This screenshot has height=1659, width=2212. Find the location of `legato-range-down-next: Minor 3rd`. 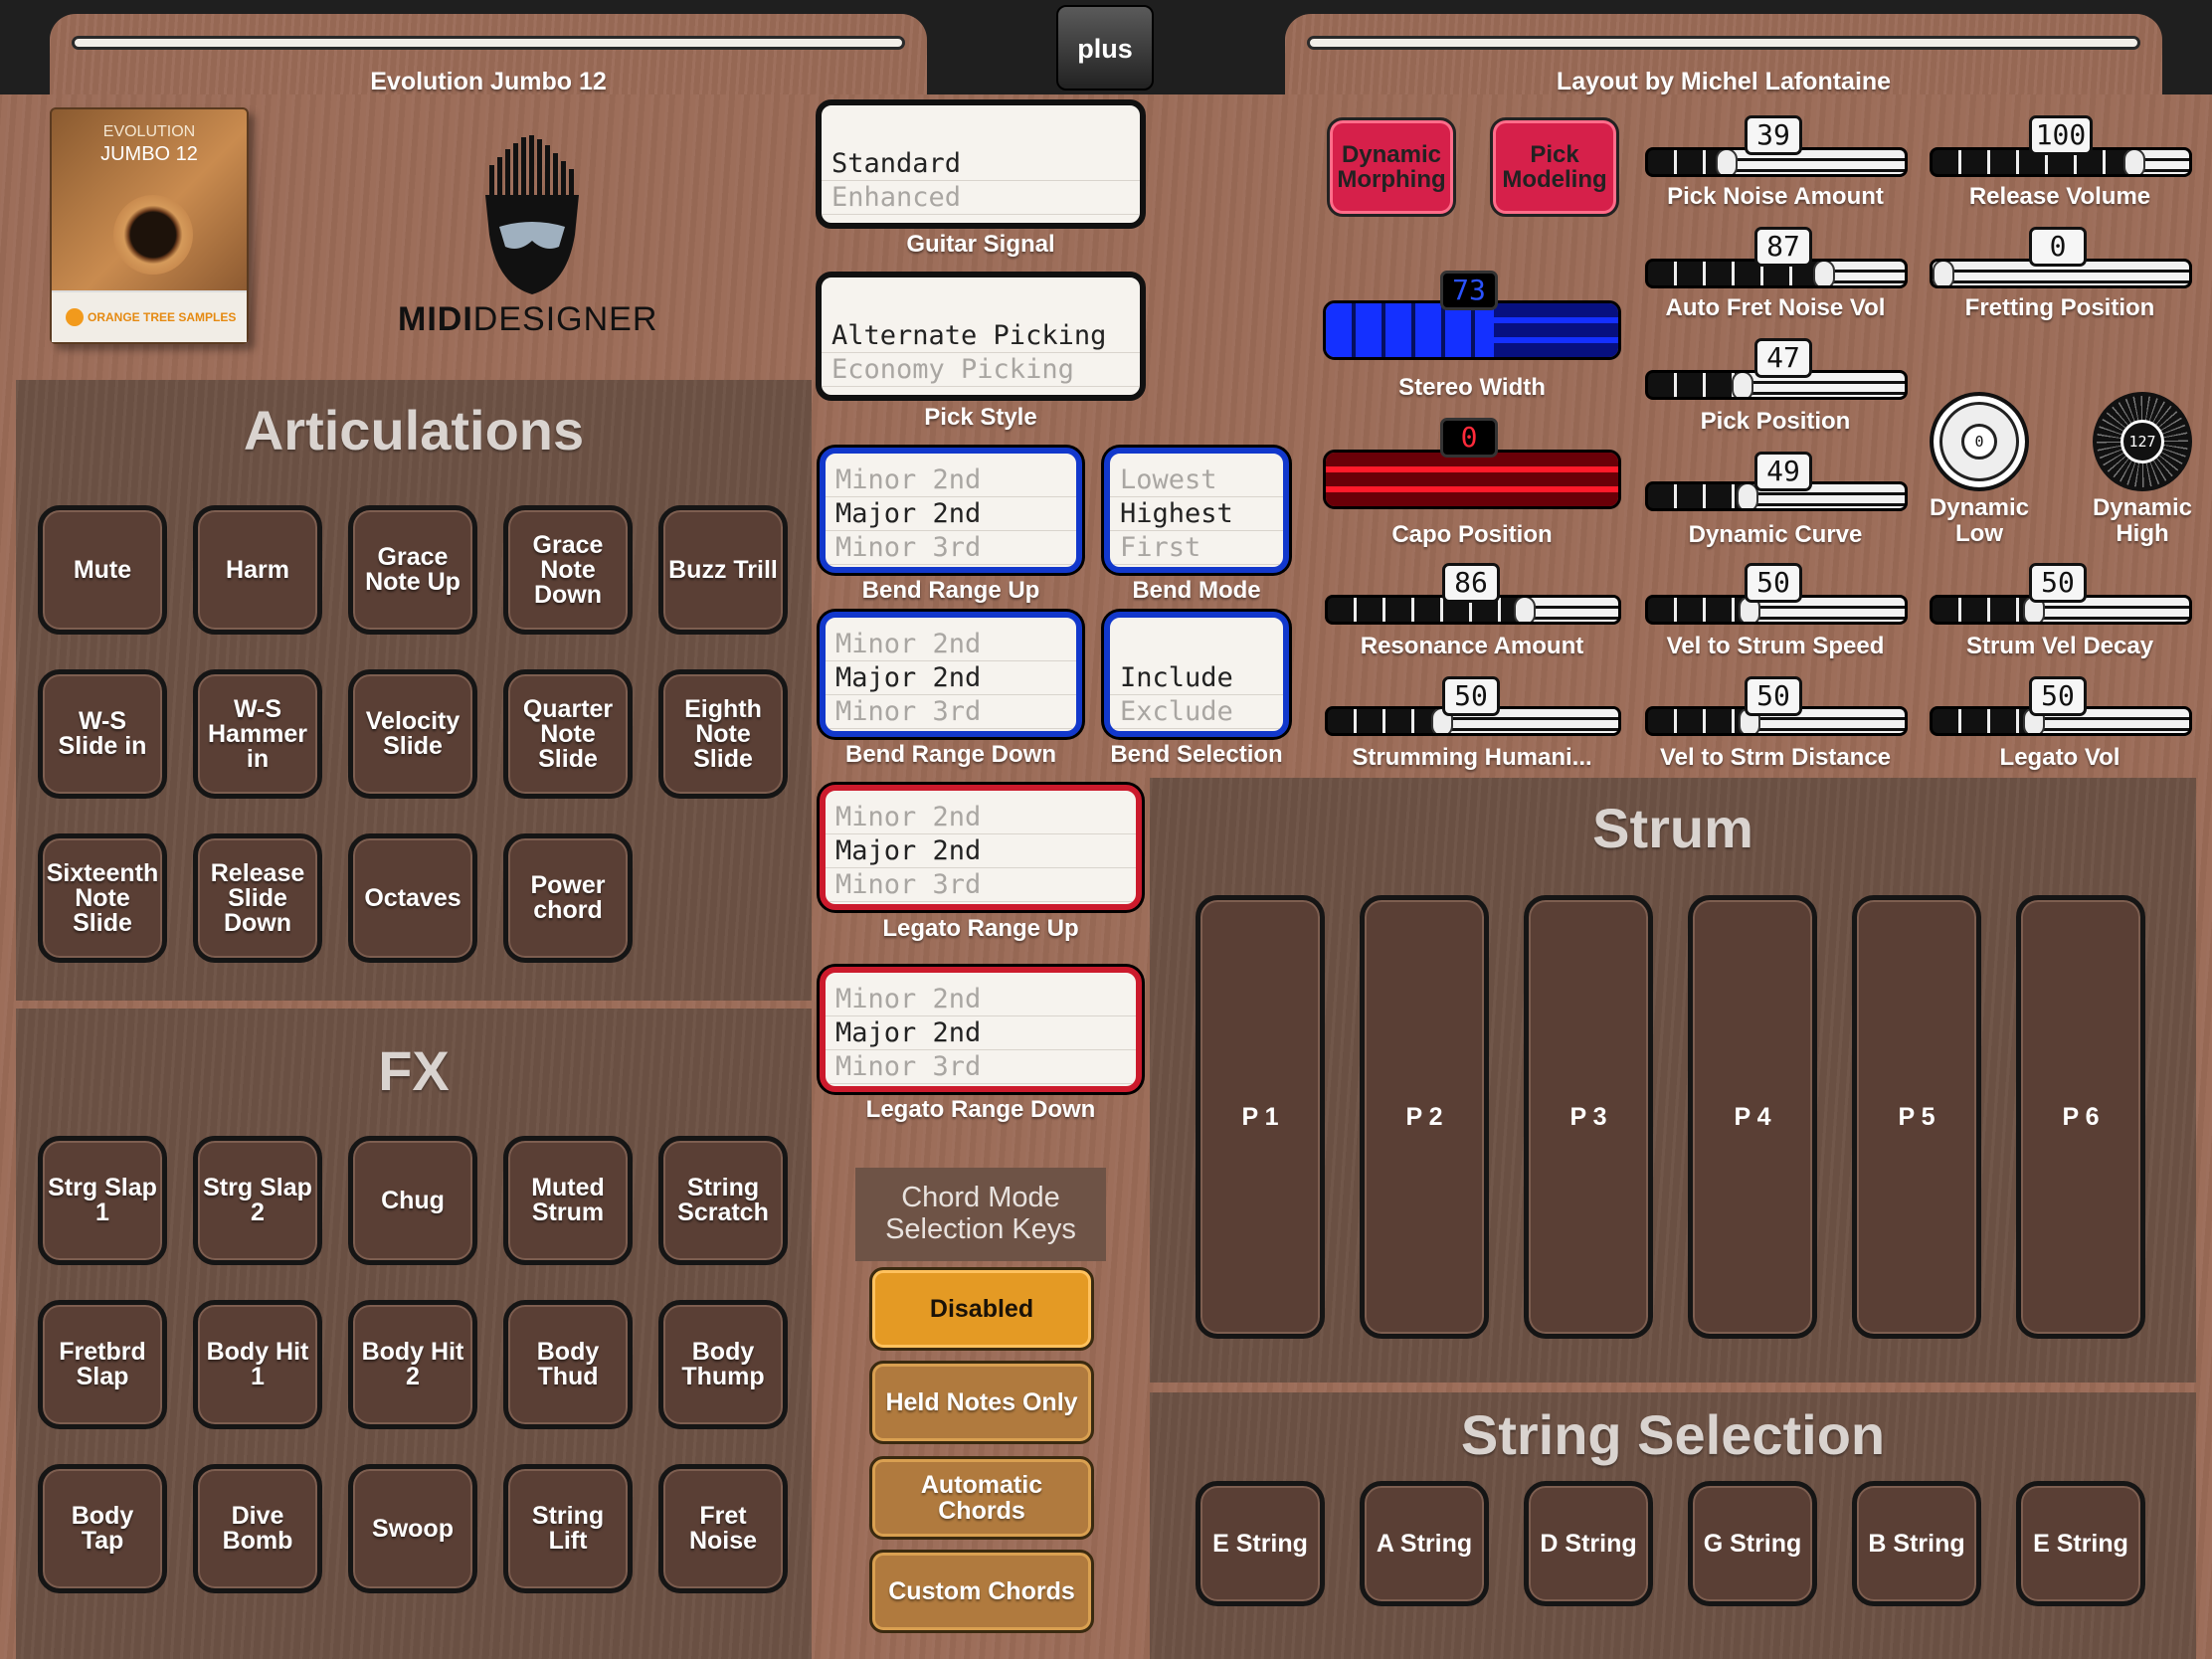

legato-range-down-next: Minor 3rd is located at coordinates (981, 1067).